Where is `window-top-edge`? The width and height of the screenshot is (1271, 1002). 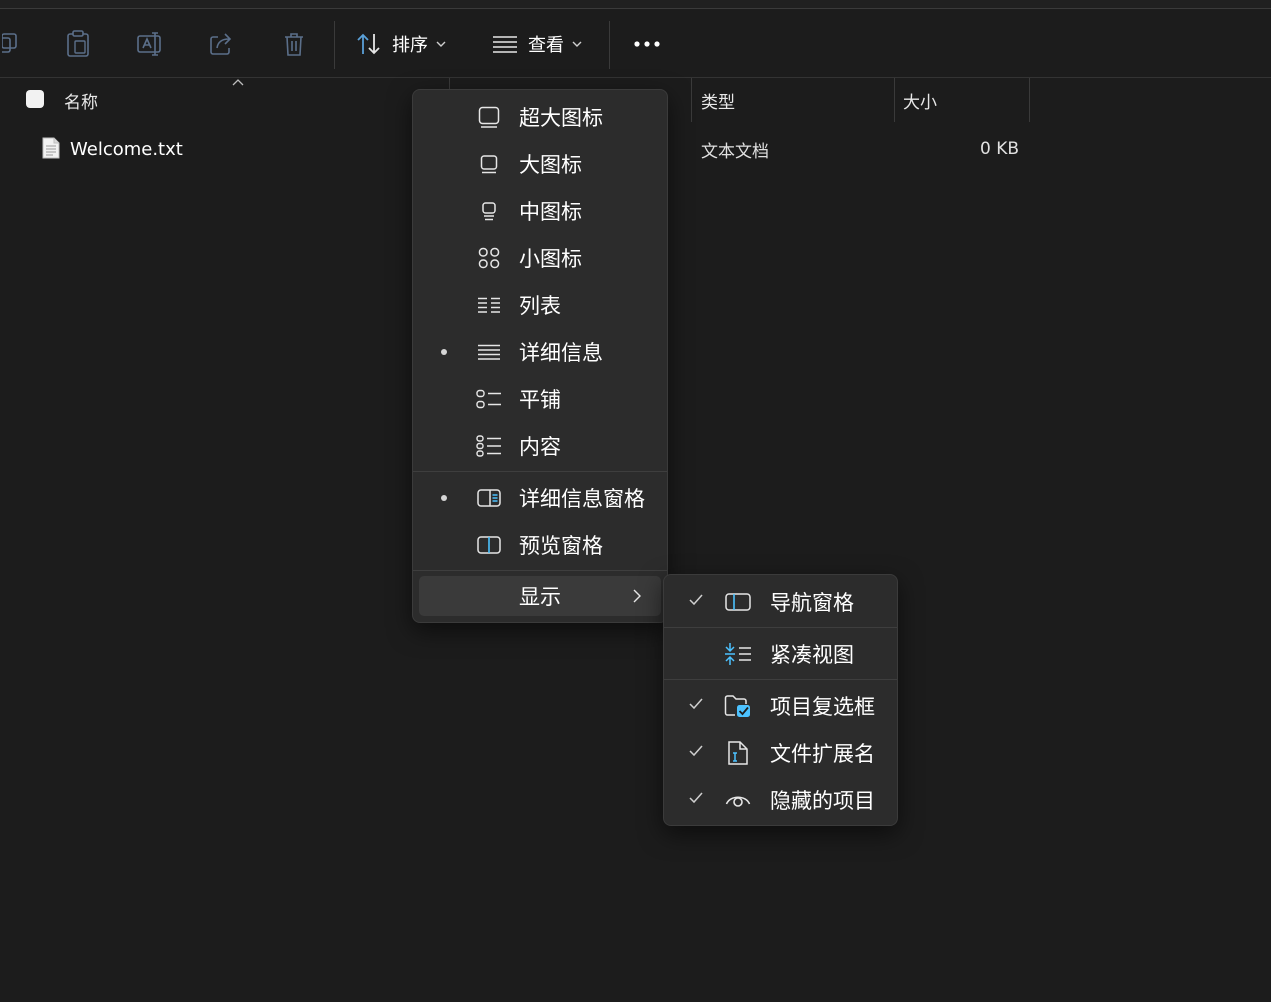 window-top-edge is located at coordinates (635, 4).